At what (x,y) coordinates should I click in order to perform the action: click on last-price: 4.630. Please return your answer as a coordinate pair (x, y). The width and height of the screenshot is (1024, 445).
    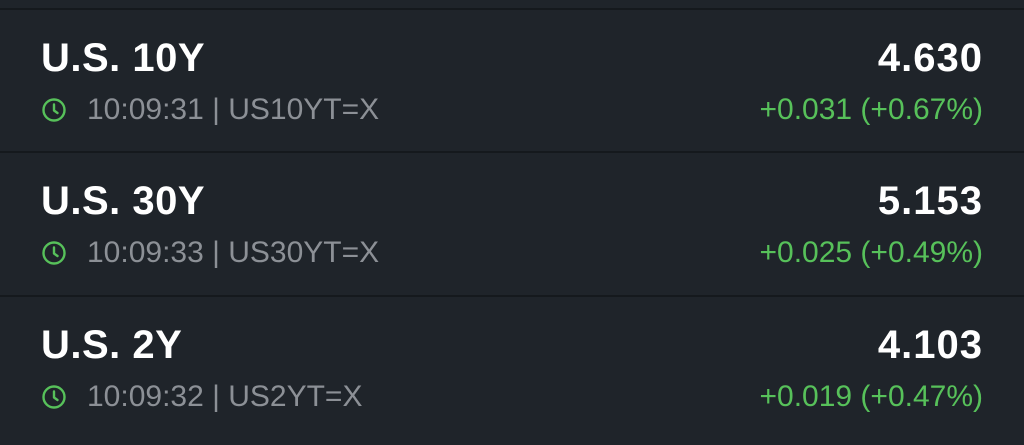
    Looking at the image, I should click on (930, 58).